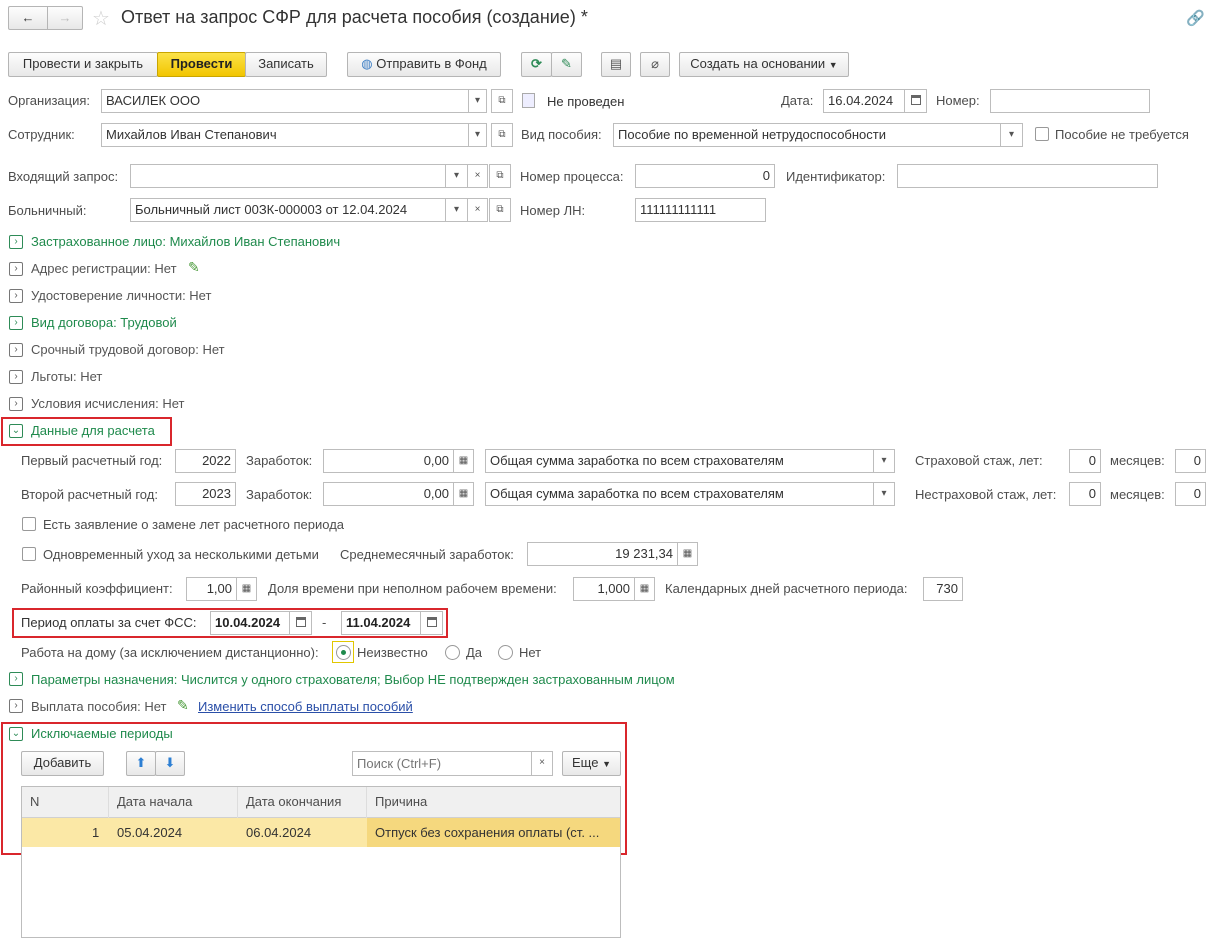 The image size is (1217, 942). I want to click on section-address: Адрес регистрации: Нет, so click(104, 269).